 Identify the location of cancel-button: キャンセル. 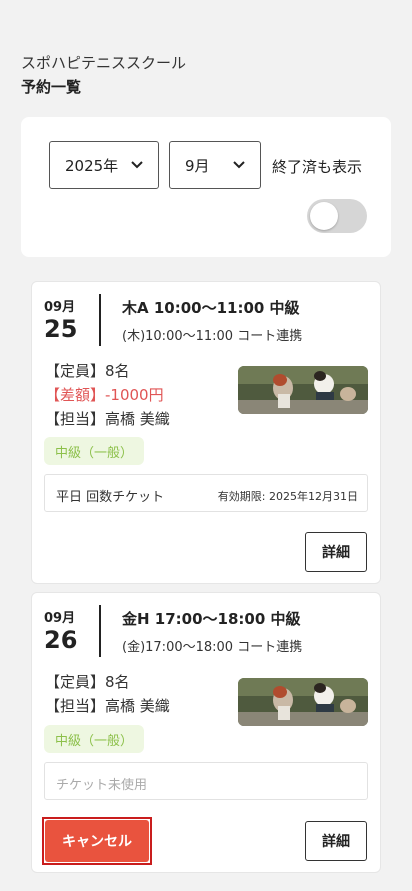
(97, 841).